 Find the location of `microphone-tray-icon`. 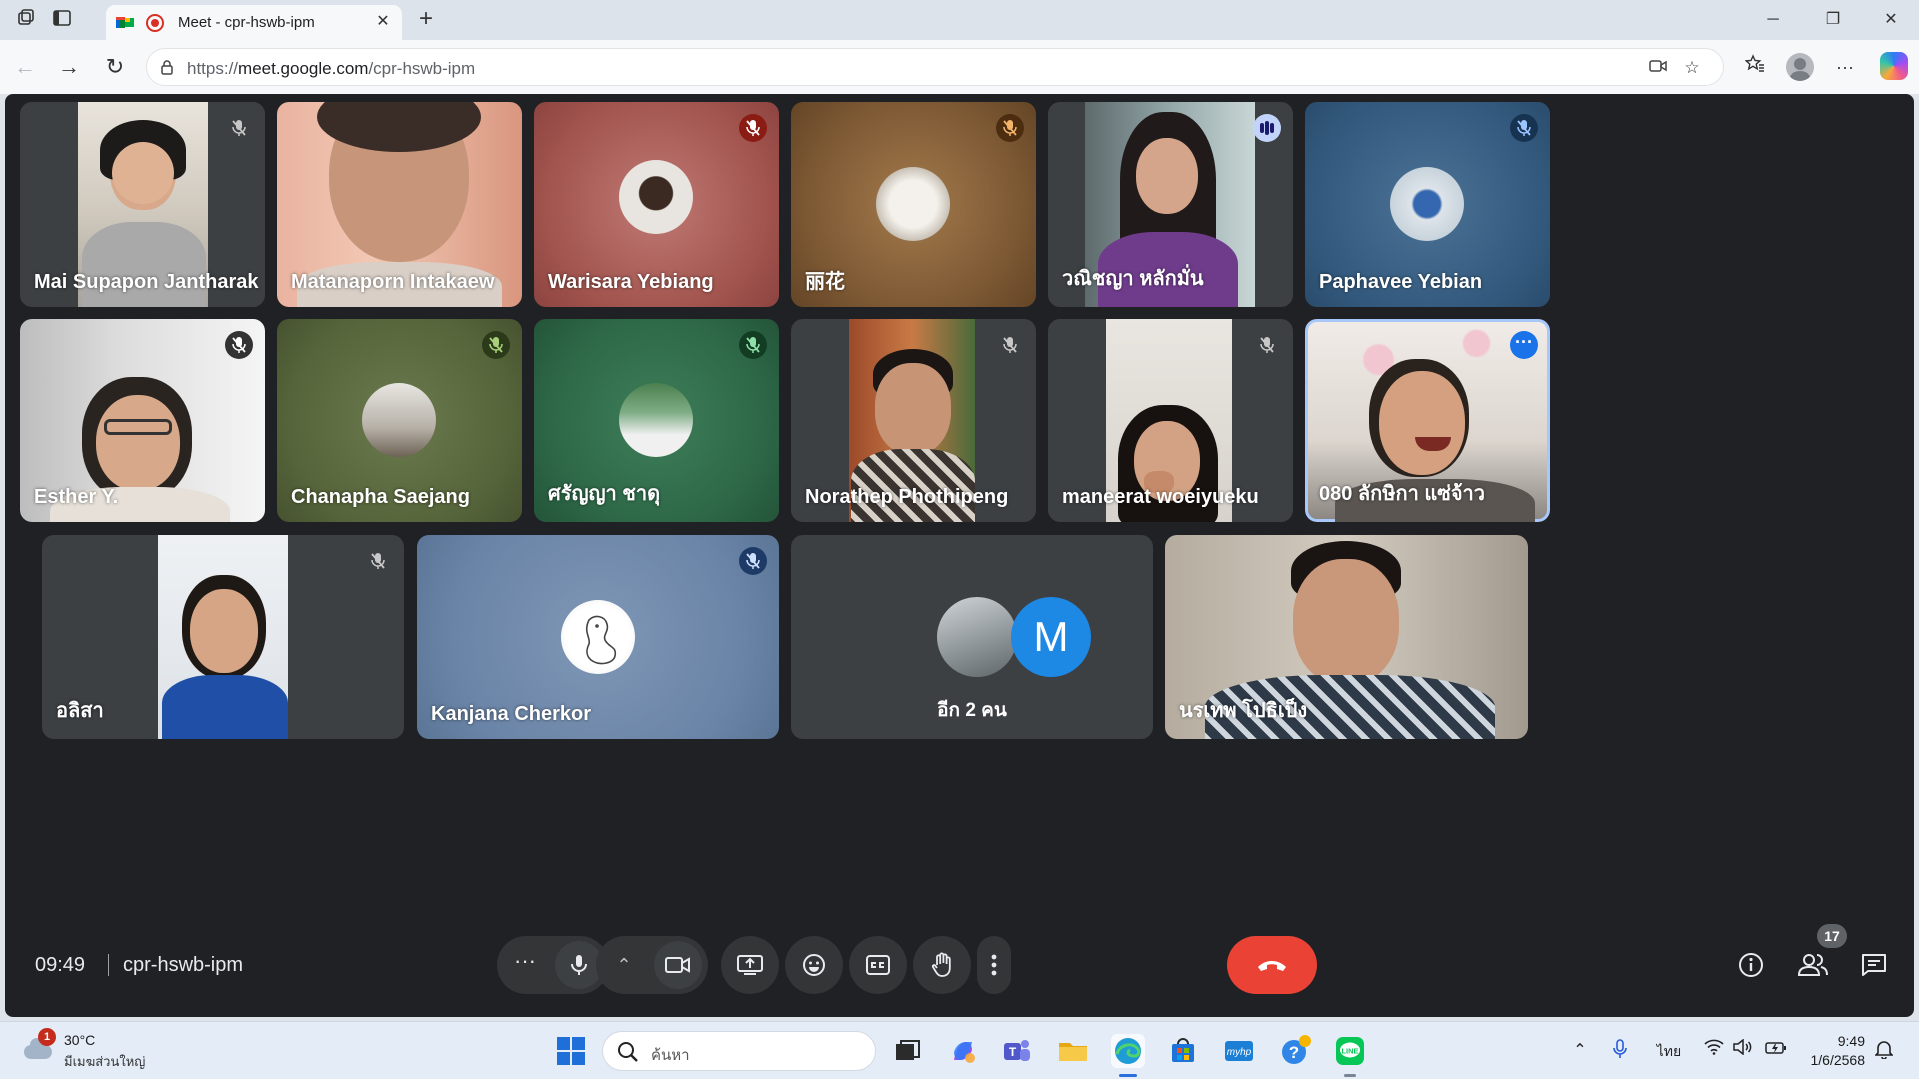

microphone-tray-icon is located at coordinates (1620, 1051).